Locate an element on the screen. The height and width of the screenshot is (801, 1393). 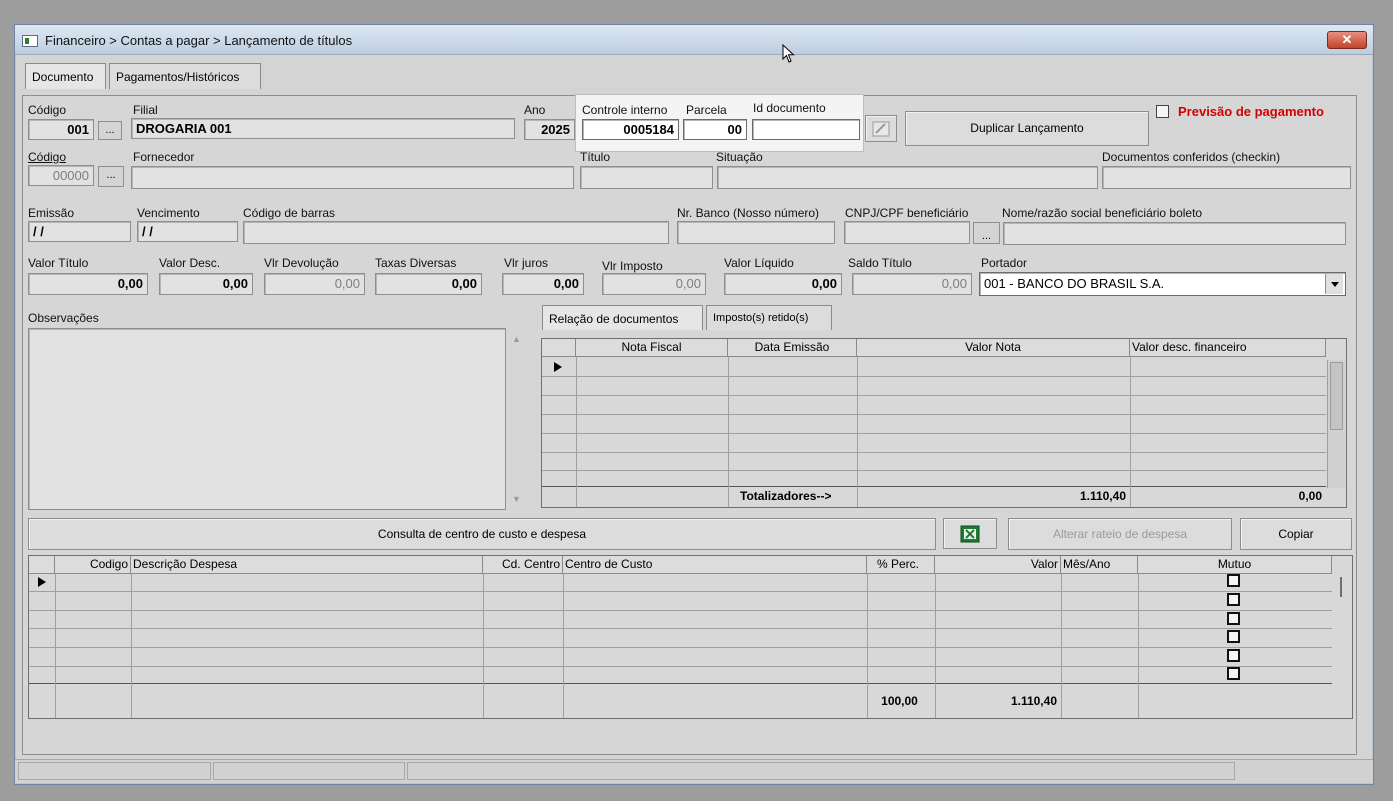
total-valor-desc: 0,00 is located at coordinates (1310, 496).